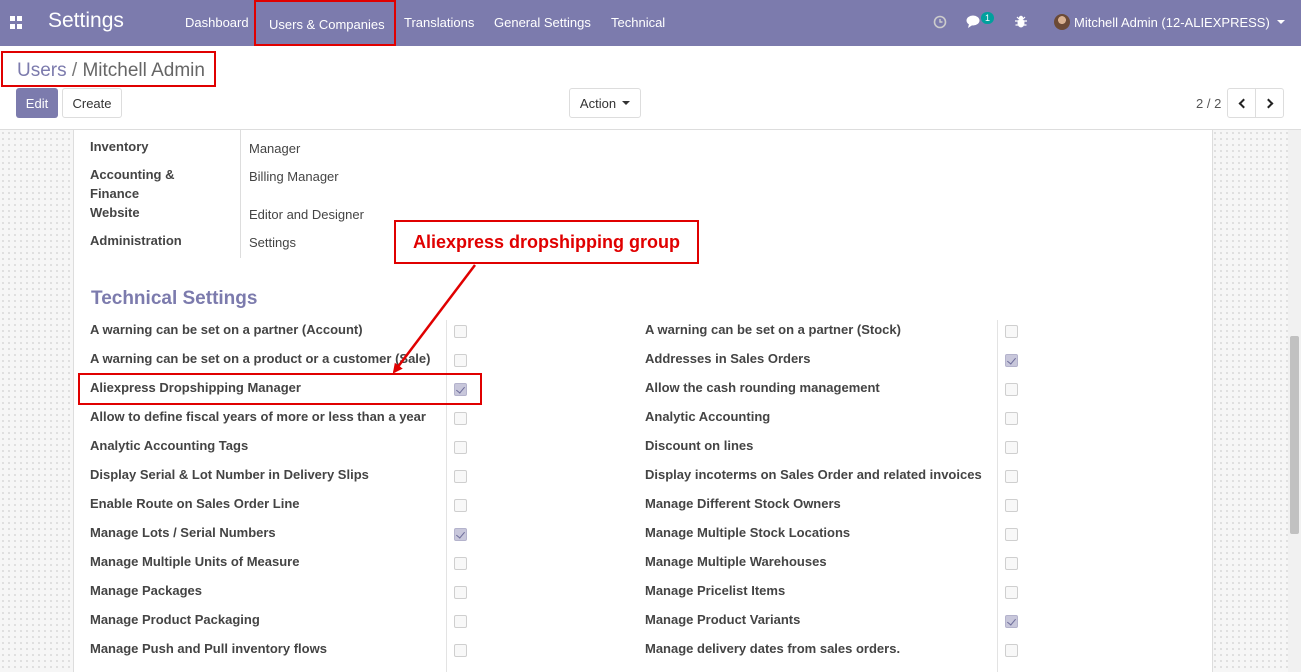 The height and width of the screenshot is (672, 1301). I want to click on setting-label-left-8: Manage Multiple Units of Measure, so click(195, 561).